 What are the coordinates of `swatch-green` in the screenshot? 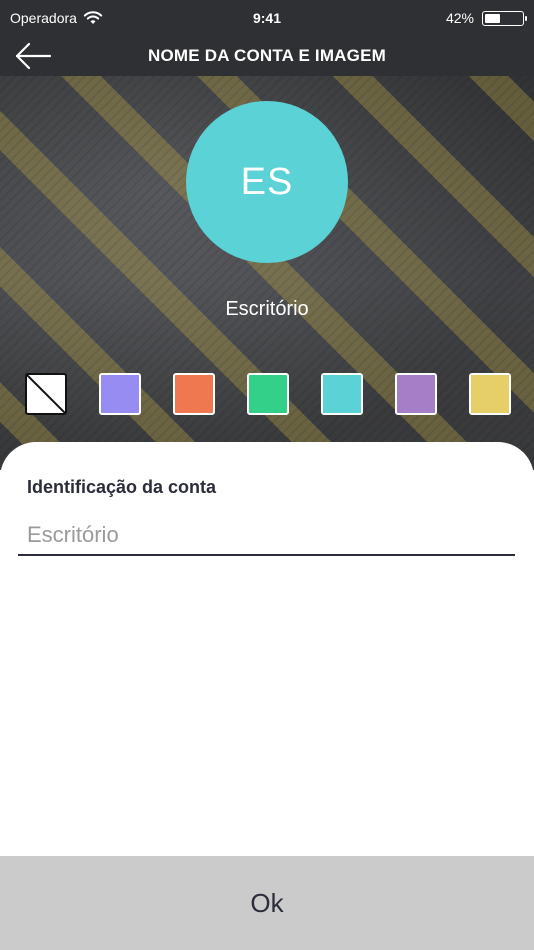 It's located at (268, 394).